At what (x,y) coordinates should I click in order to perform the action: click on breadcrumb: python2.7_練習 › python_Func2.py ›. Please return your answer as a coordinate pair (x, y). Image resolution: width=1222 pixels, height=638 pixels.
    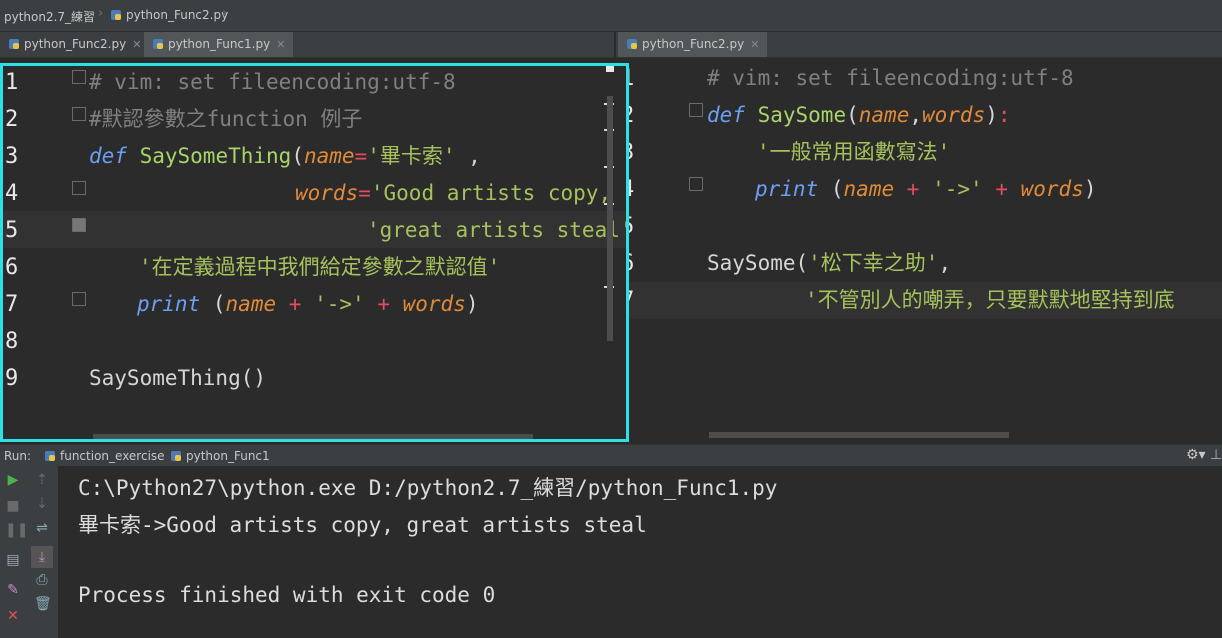
    Looking at the image, I should click on (611, 16).